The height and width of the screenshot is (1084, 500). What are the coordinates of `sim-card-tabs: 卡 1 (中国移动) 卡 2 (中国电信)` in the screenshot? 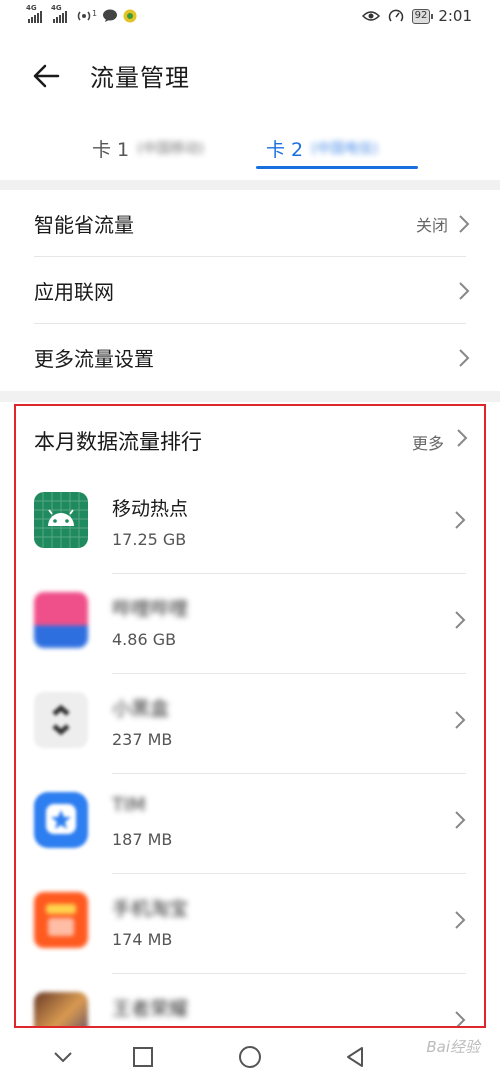 It's located at (250, 150).